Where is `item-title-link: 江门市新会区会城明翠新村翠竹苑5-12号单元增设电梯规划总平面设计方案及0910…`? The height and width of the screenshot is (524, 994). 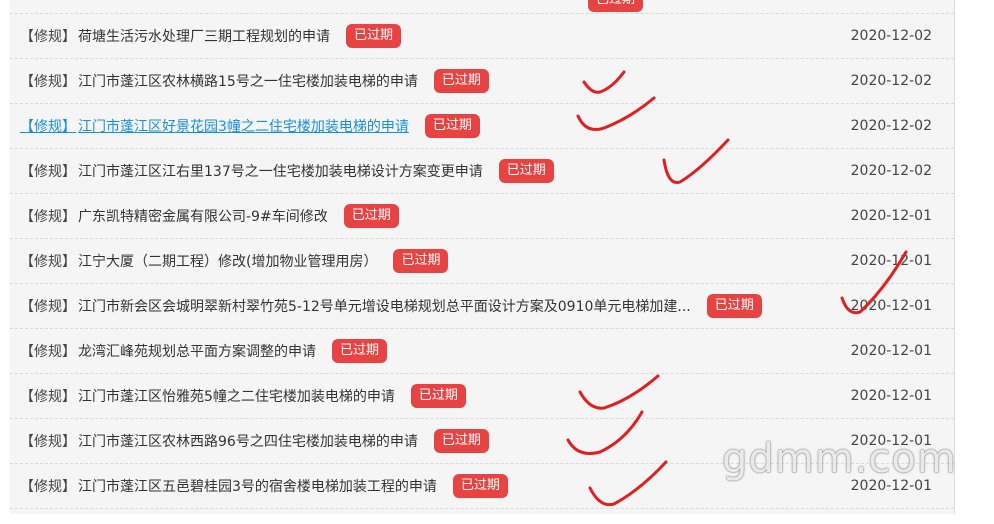
item-title-link: 江门市新会区会城明翠新村翠竹苑5-12号单元增设电梯规划总平面设计方案及0910… is located at coordinates (384, 306).